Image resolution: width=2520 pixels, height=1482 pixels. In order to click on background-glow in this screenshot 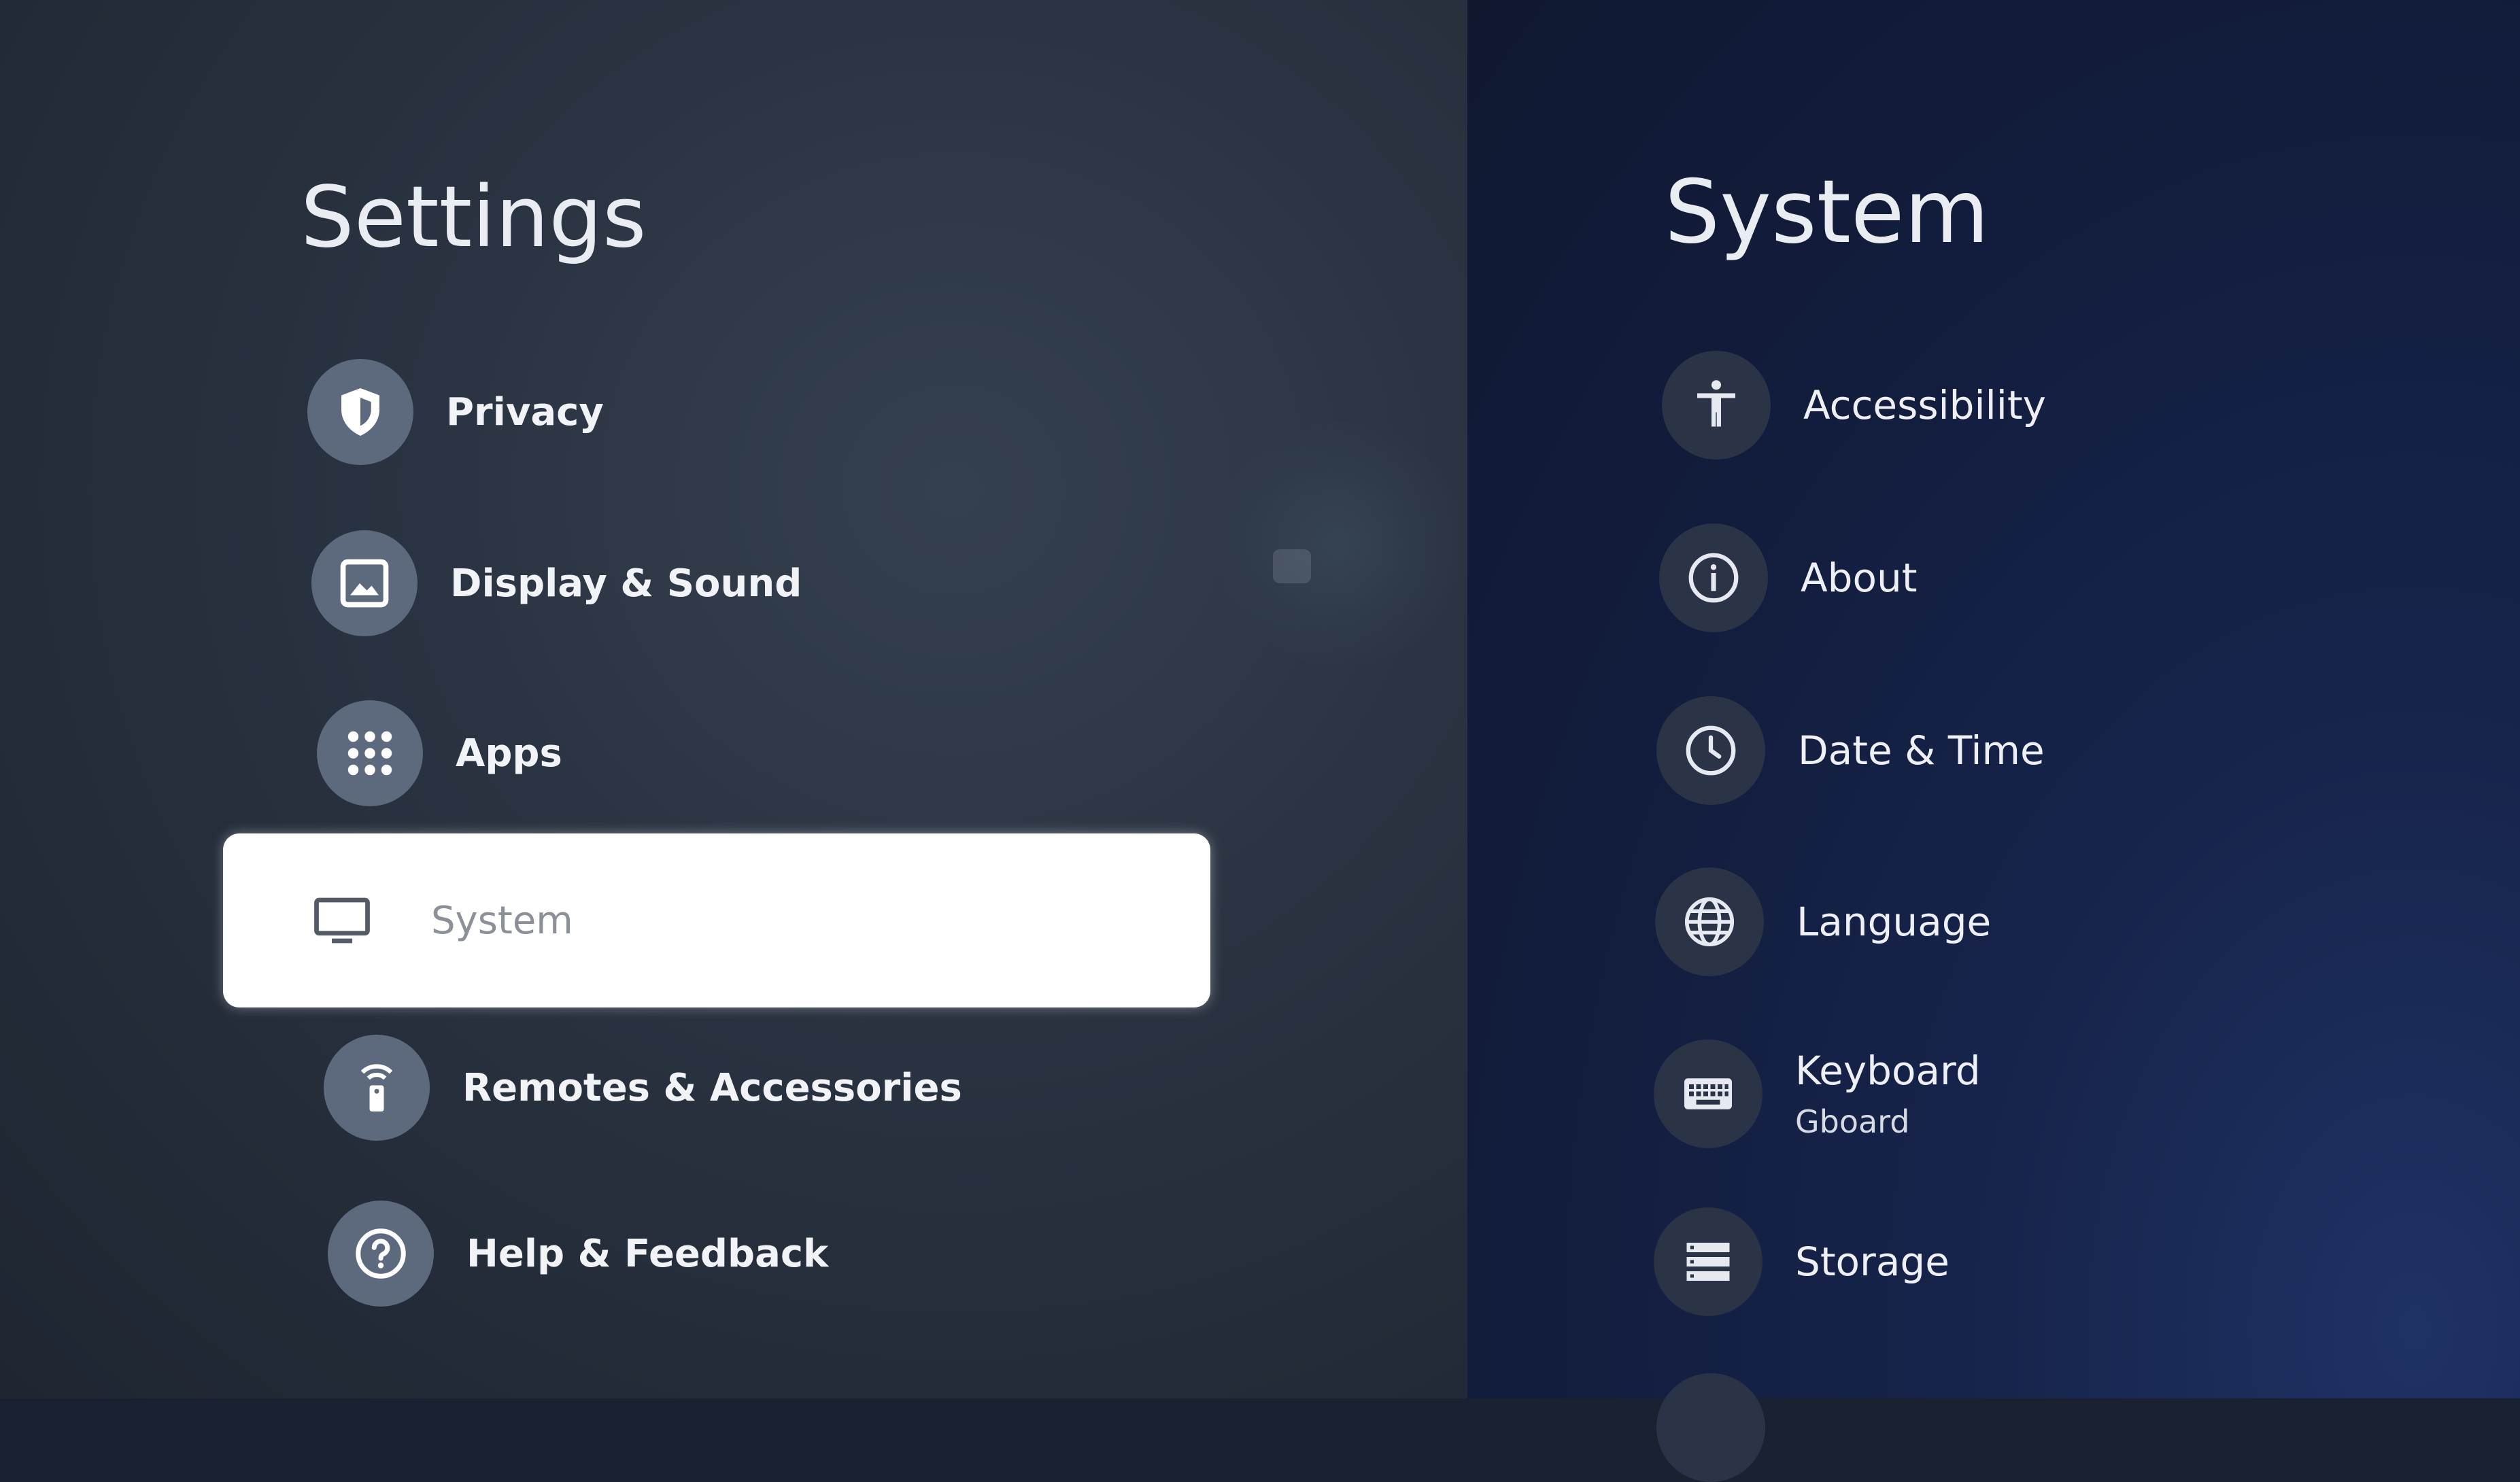, I will do `click(1339, 543)`.